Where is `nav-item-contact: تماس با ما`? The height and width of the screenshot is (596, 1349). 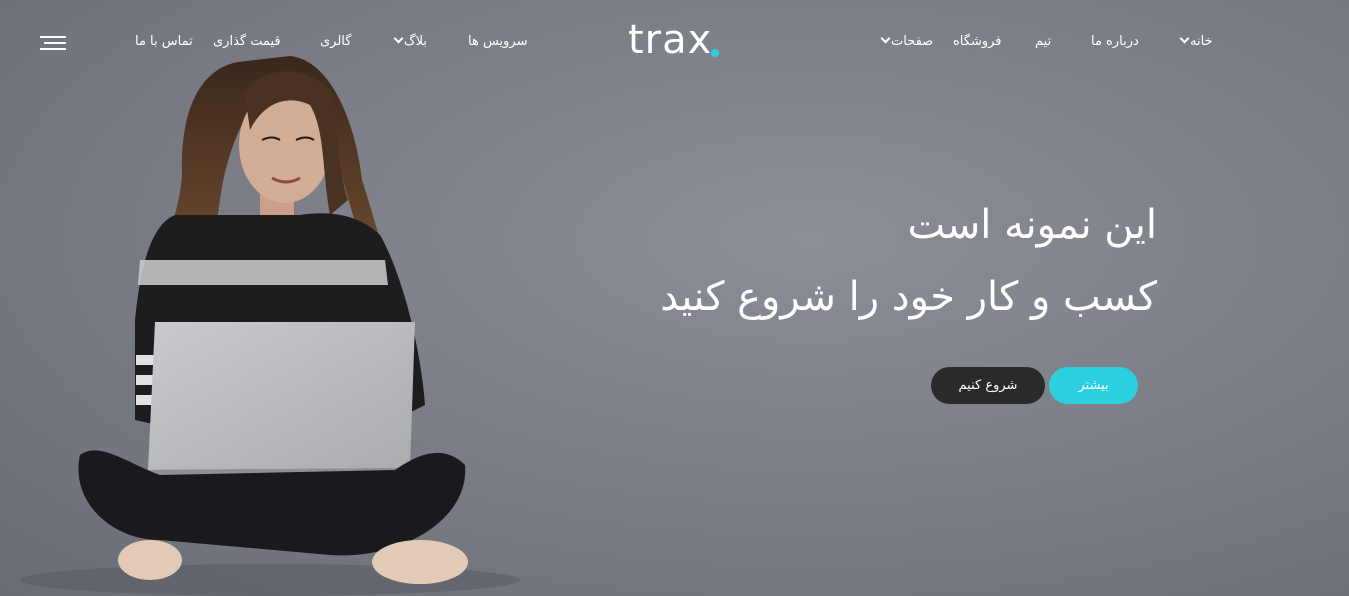
nav-item-contact: تماس با ما is located at coordinates (164, 42).